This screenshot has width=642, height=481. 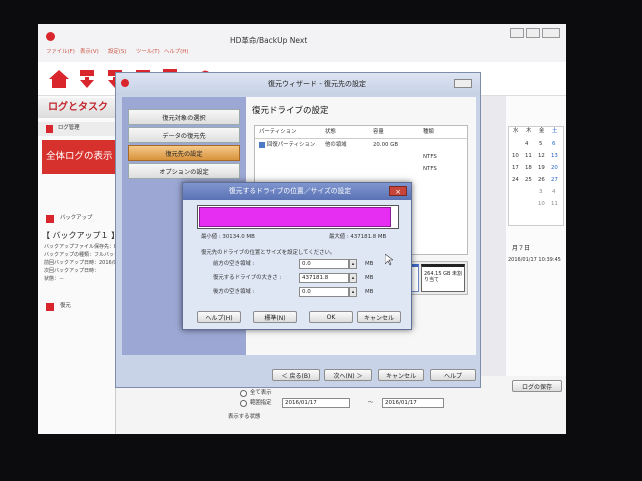 What do you see at coordinates (389, 260) in the screenshot?
I see `mouse-cursor-icon` at bounding box center [389, 260].